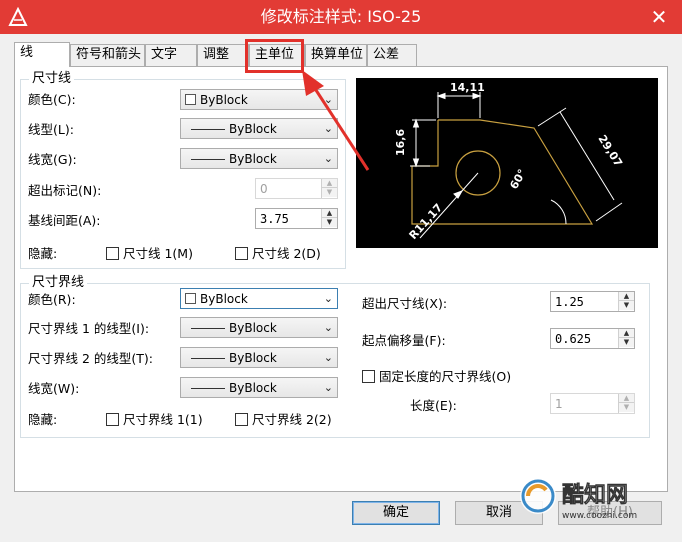  I want to click on ext-lineweight-label: 线宽(W):, so click(54, 388).